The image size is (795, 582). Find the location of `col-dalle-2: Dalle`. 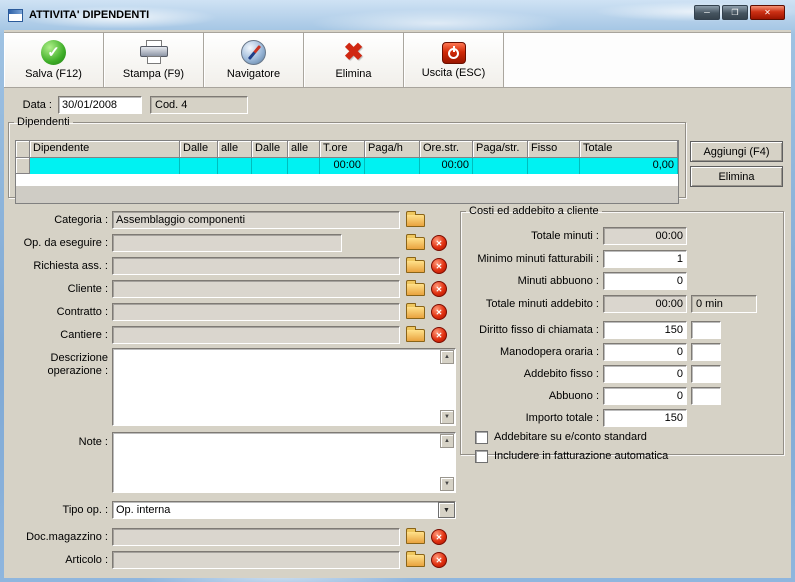

col-dalle-2: Dalle is located at coordinates (270, 149).